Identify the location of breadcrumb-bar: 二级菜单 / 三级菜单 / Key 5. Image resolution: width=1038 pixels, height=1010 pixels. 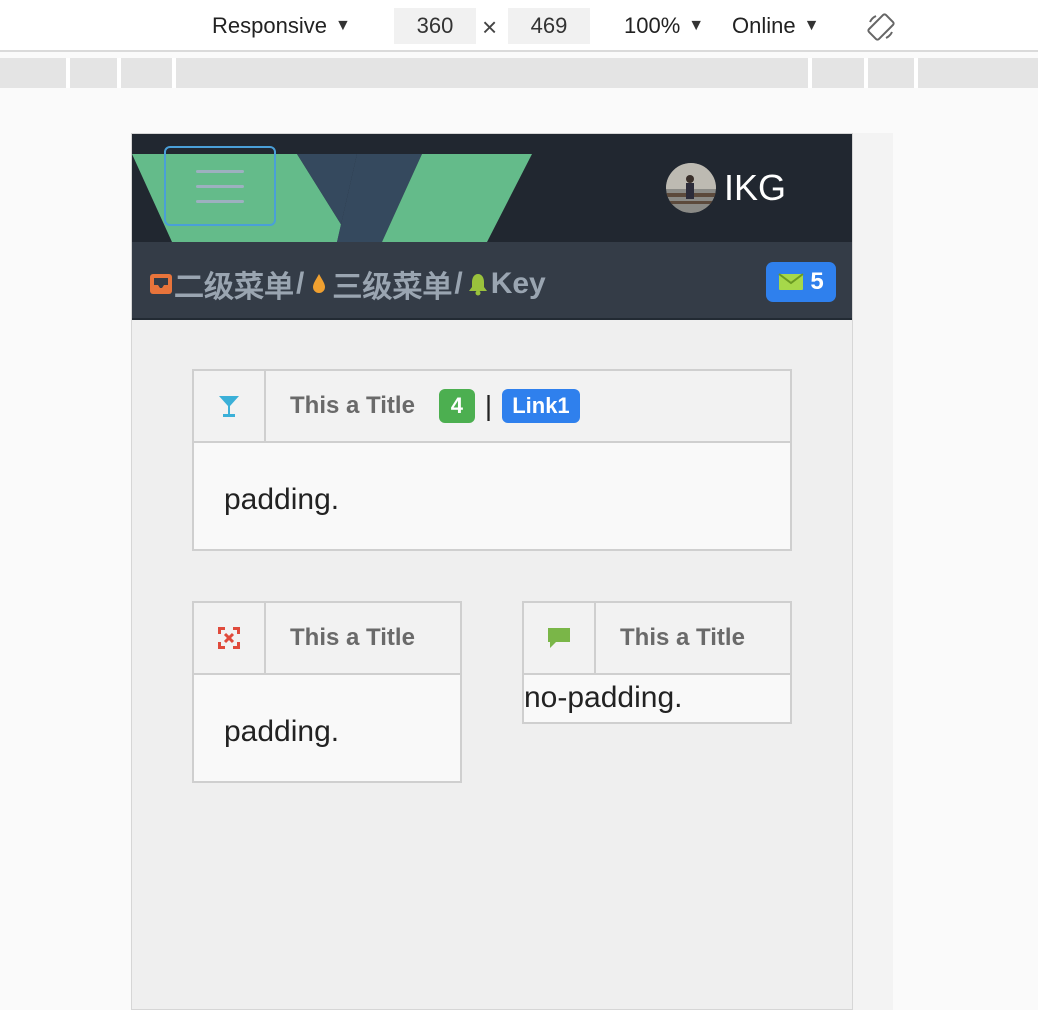
(492, 281).